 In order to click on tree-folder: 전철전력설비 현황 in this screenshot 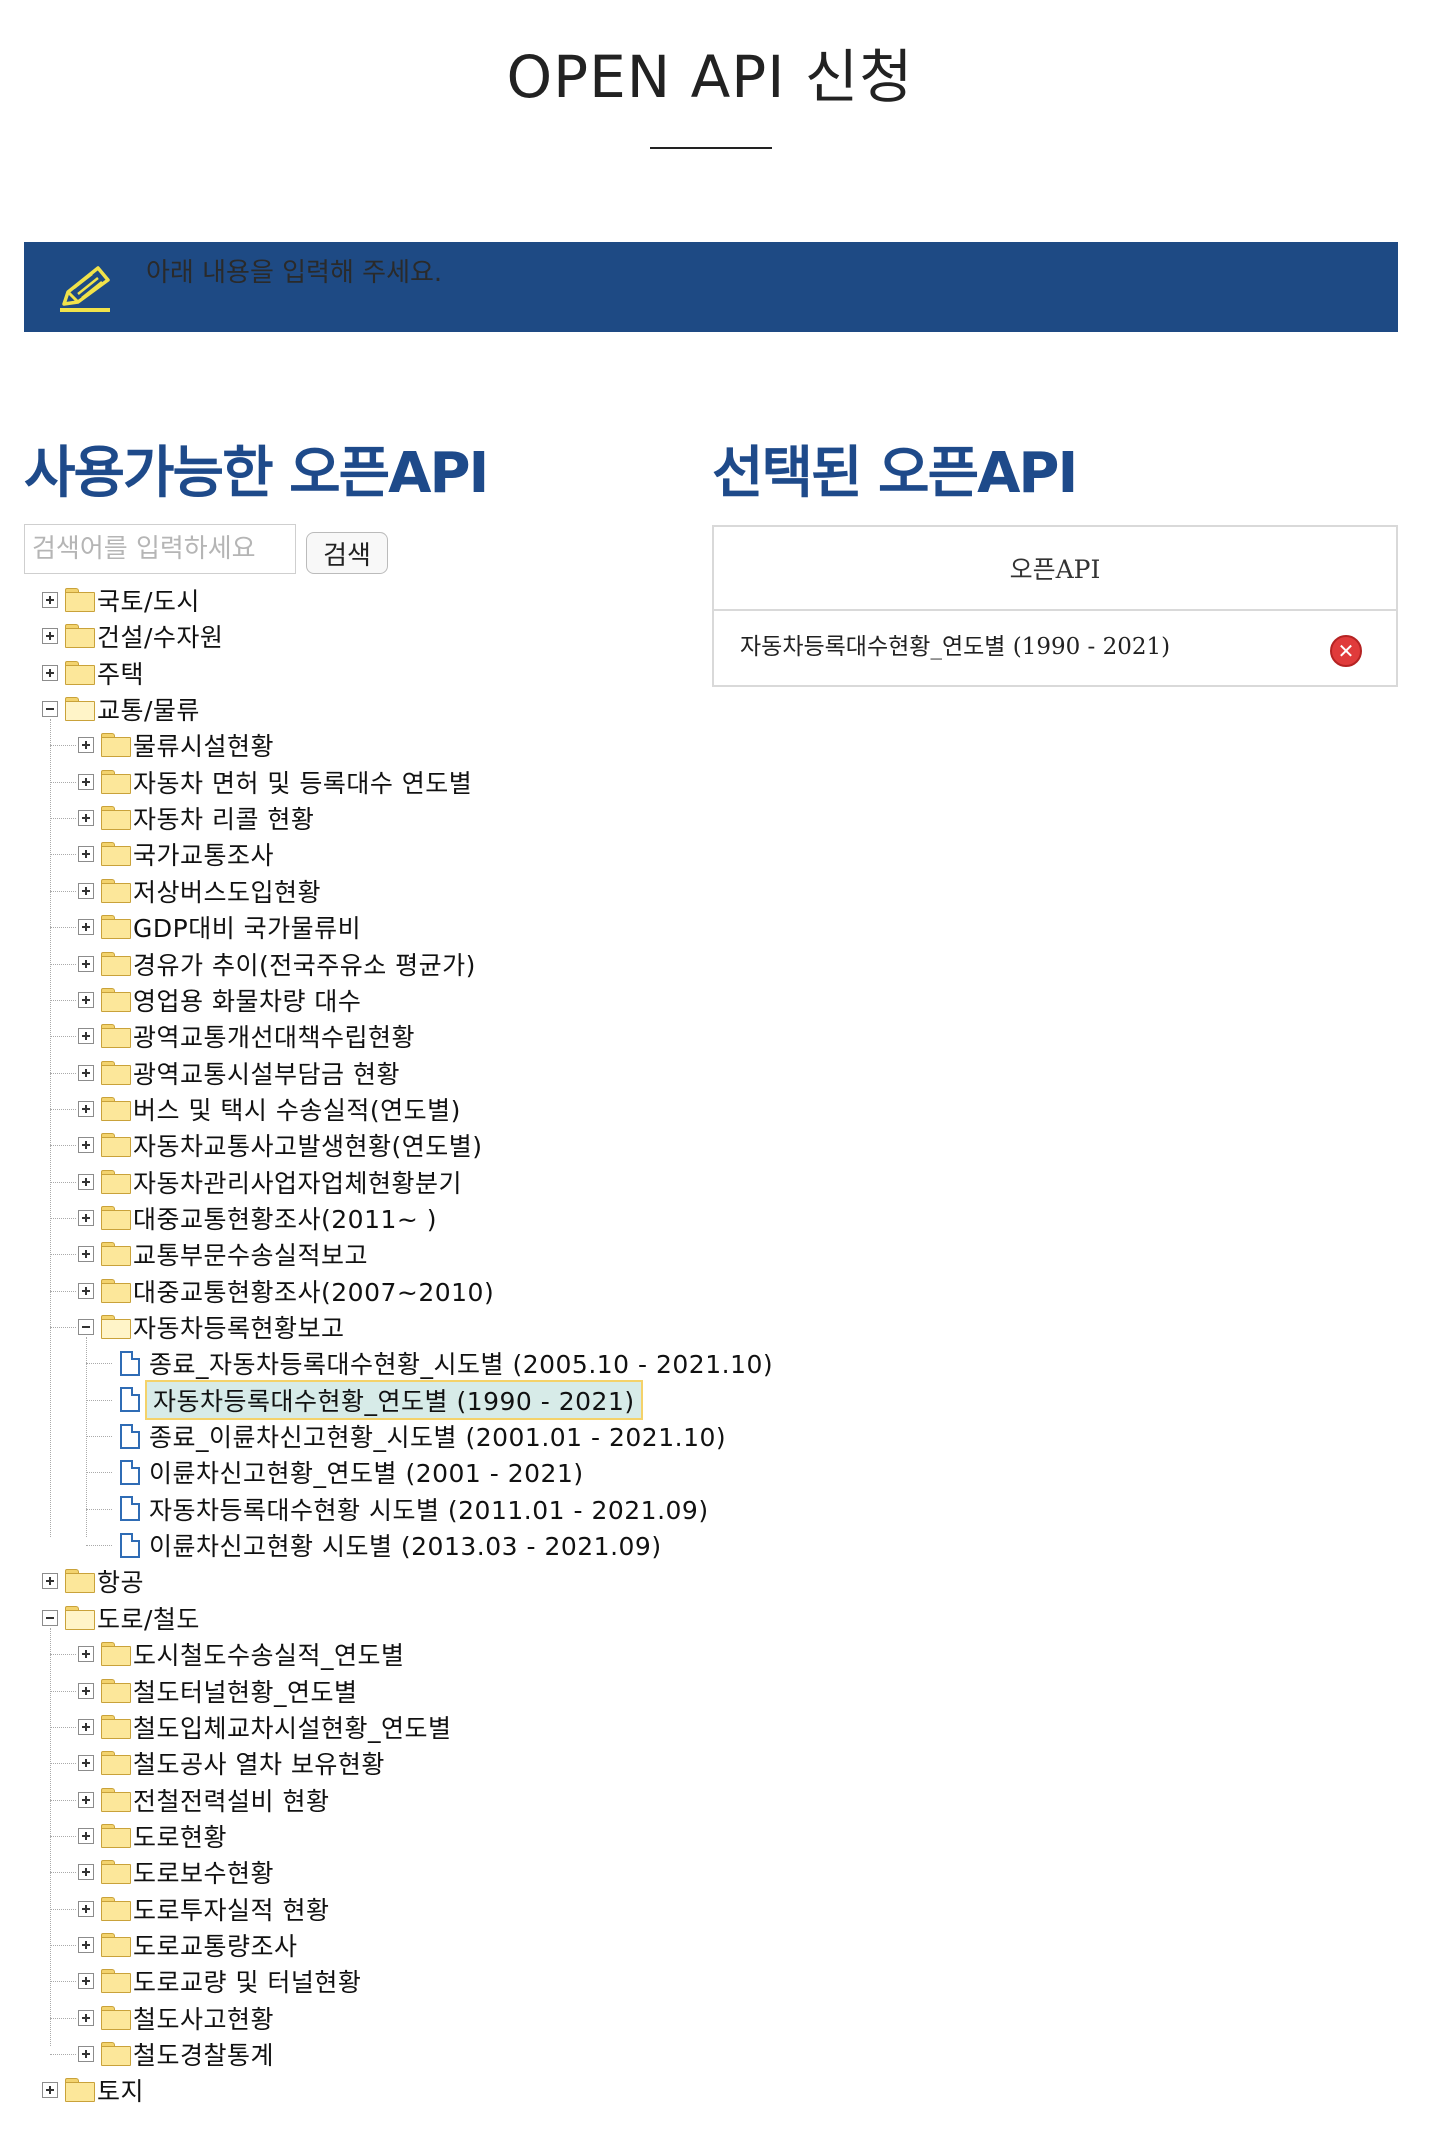, I will do `click(203, 1800)`.